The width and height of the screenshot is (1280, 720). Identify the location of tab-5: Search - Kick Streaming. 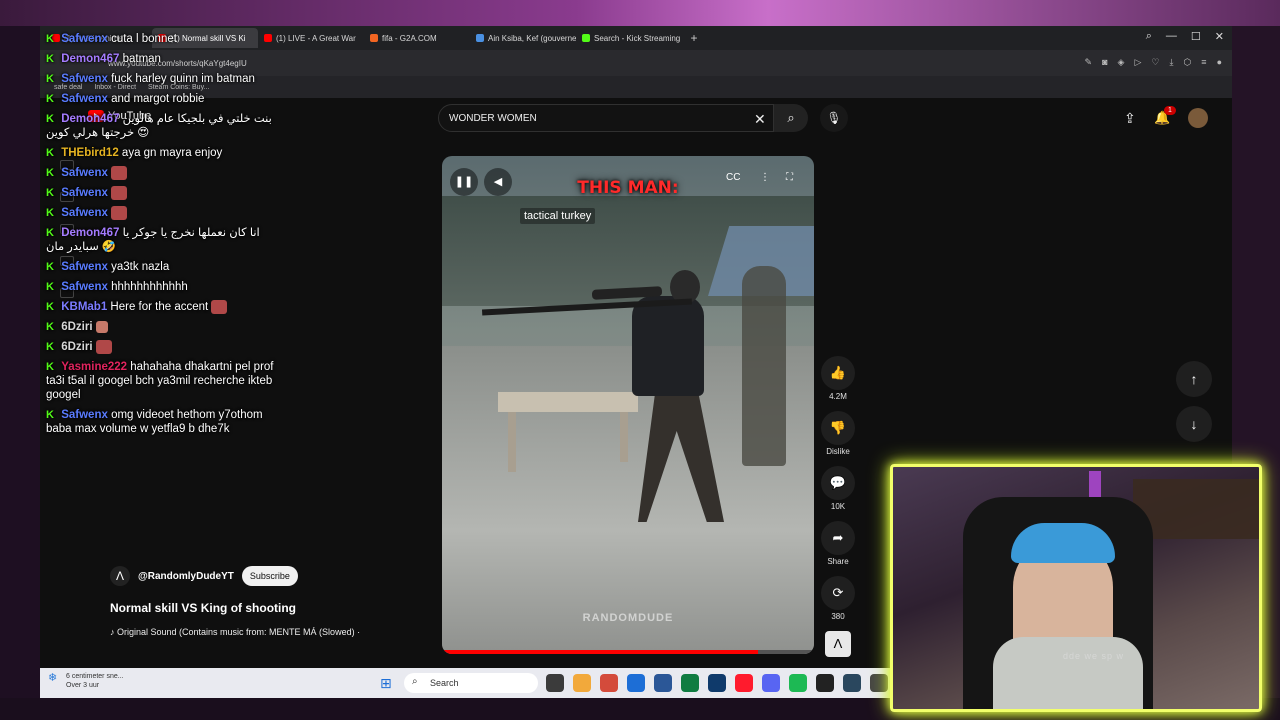
(629, 38).